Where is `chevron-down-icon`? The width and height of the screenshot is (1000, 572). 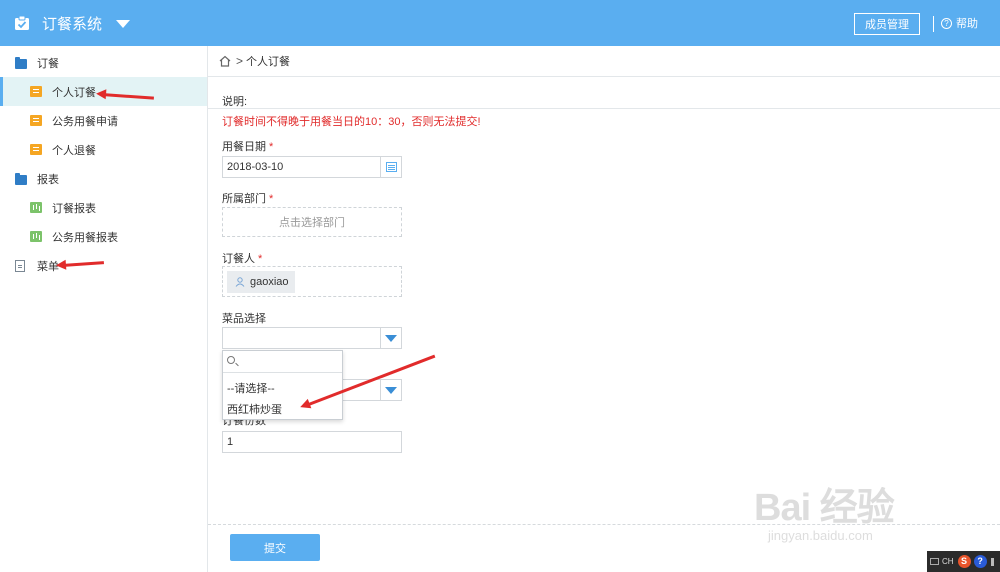
chevron-down-icon is located at coordinates (123, 24).